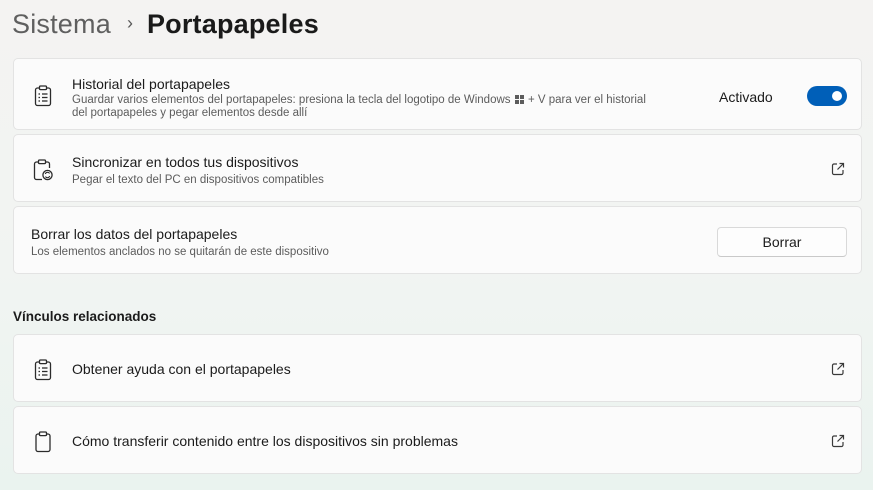 The image size is (873, 490). Describe the element at coordinates (437, 368) in the screenshot. I see `related-link-help: Obtener ayuda con el portapapeles` at that location.